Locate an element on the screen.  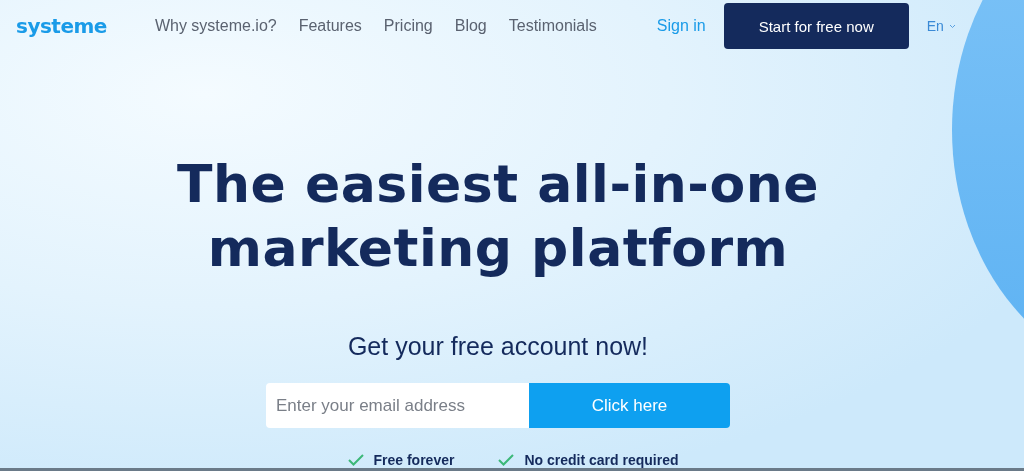
nav-link: Why systeme.io? is located at coordinates (215, 26).